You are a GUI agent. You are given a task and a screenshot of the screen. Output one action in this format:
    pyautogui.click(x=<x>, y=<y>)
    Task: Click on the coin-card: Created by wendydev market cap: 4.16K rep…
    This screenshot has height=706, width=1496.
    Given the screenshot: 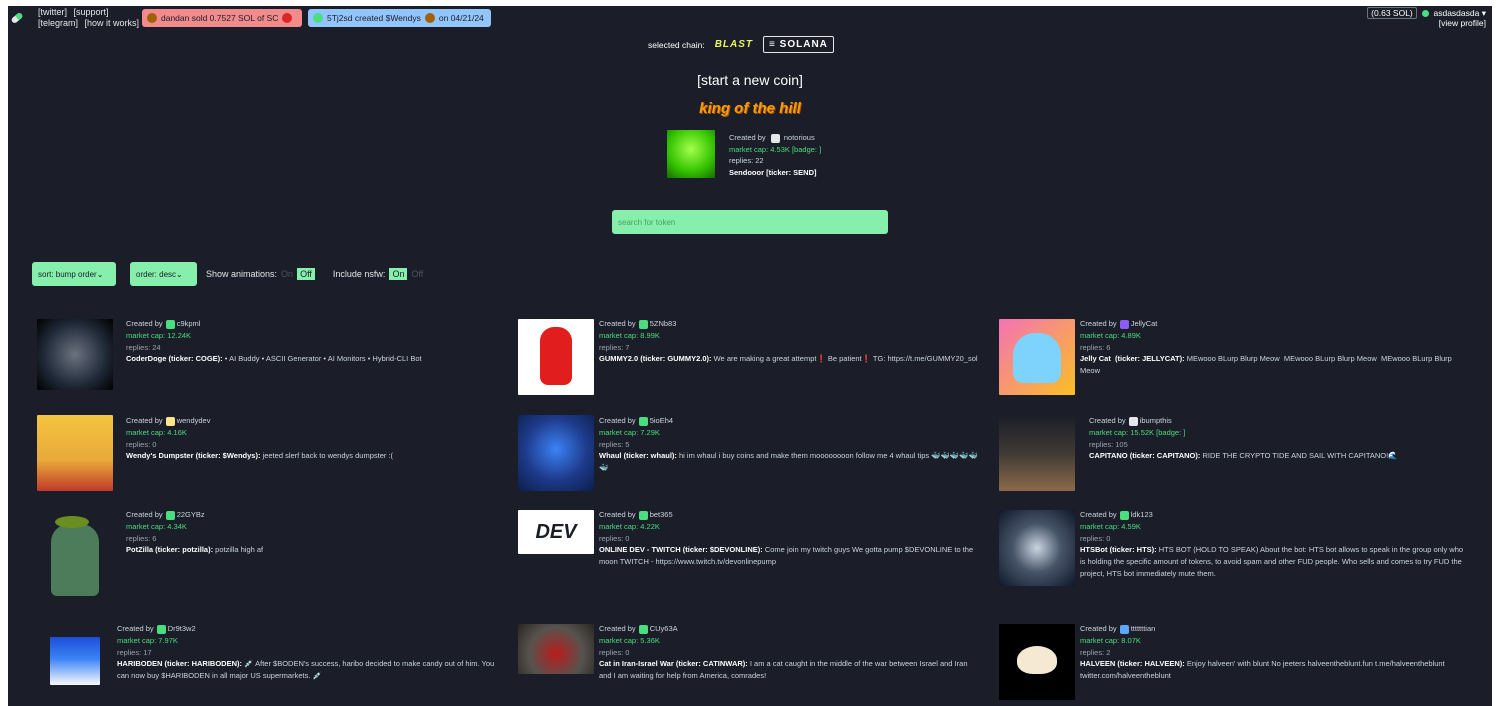 What is the action you would take?
    pyautogui.click(x=306, y=438)
    